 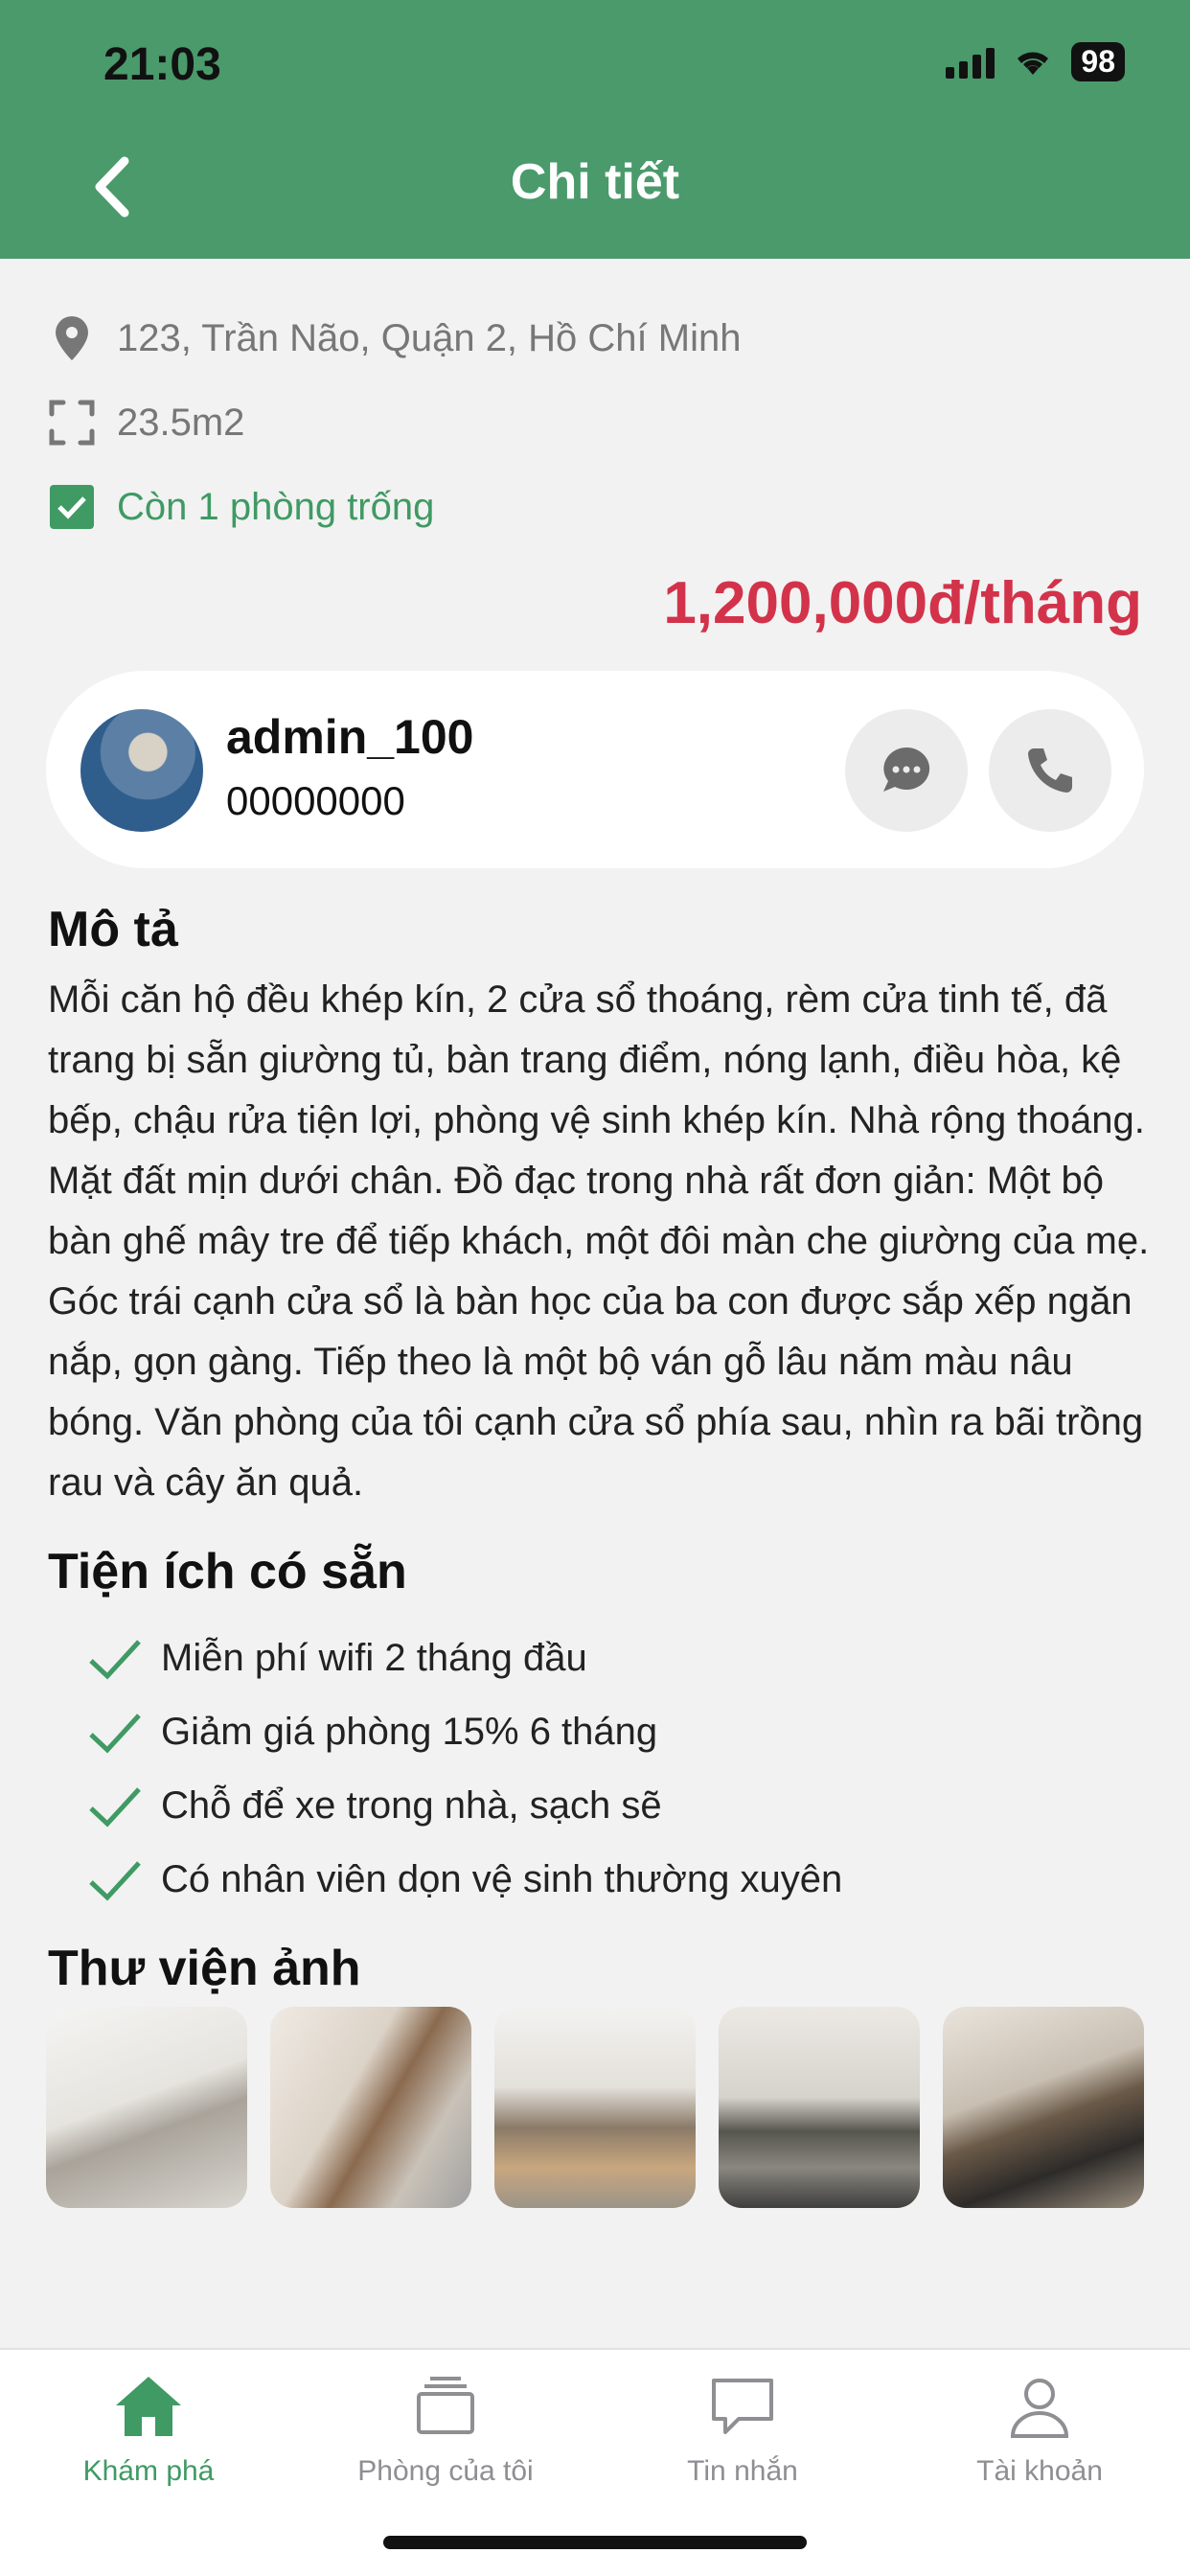 What do you see at coordinates (445, 2471) in the screenshot?
I see `tab-label: Phòng của tôi` at bounding box center [445, 2471].